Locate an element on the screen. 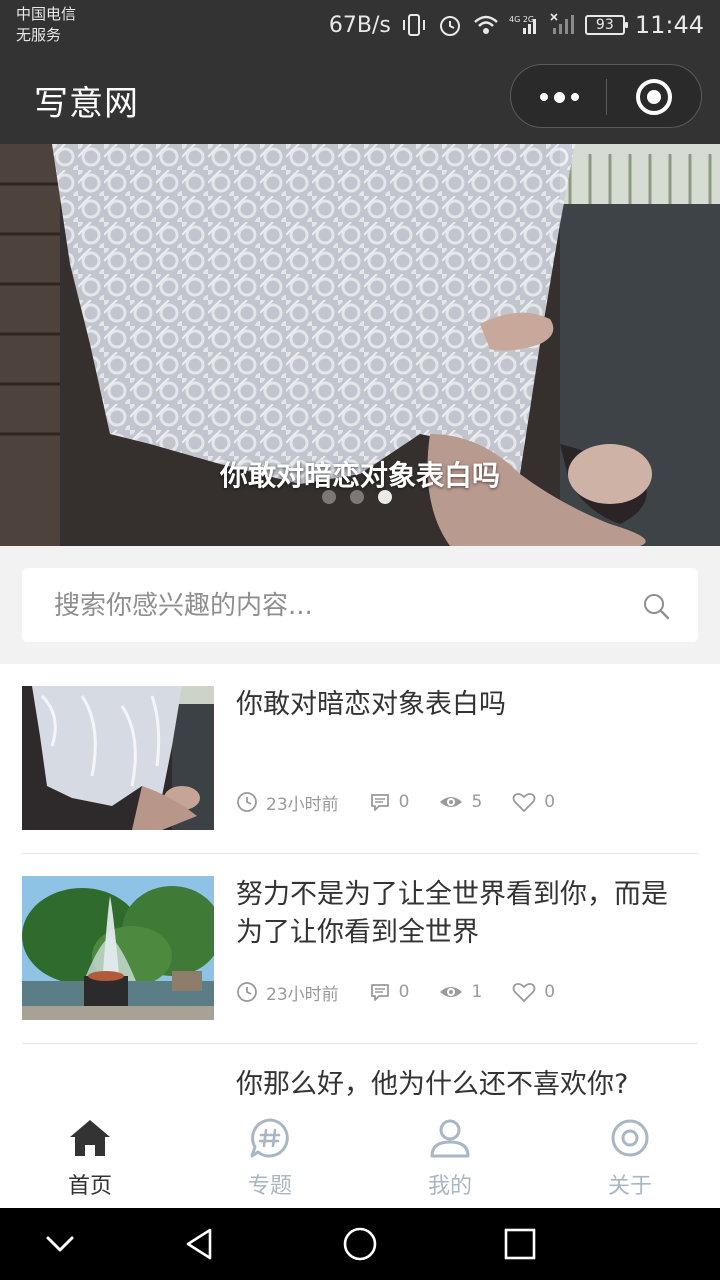 The width and height of the screenshot is (720, 1280). home-button-icon is located at coordinates (360, 1244).